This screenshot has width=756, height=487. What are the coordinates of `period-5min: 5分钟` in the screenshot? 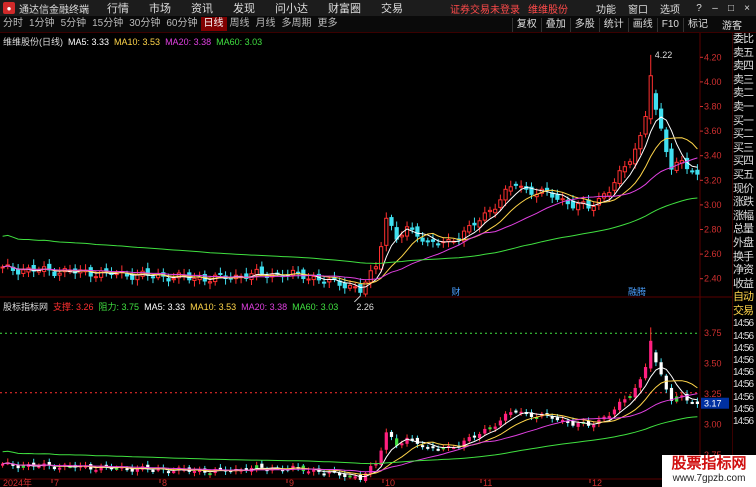 It's located at (74, 24).